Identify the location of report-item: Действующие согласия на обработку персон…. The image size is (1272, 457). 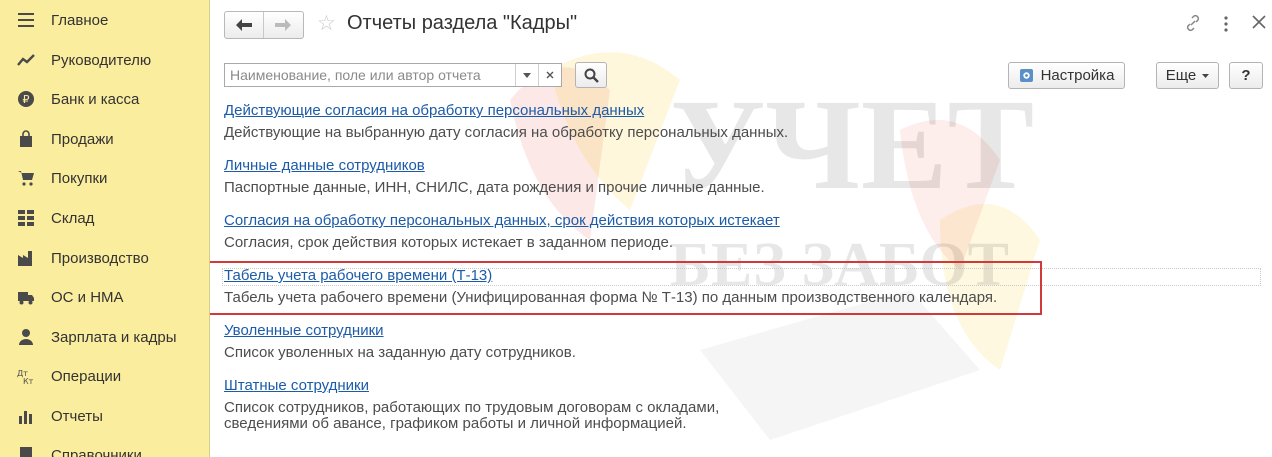
(506, 121).